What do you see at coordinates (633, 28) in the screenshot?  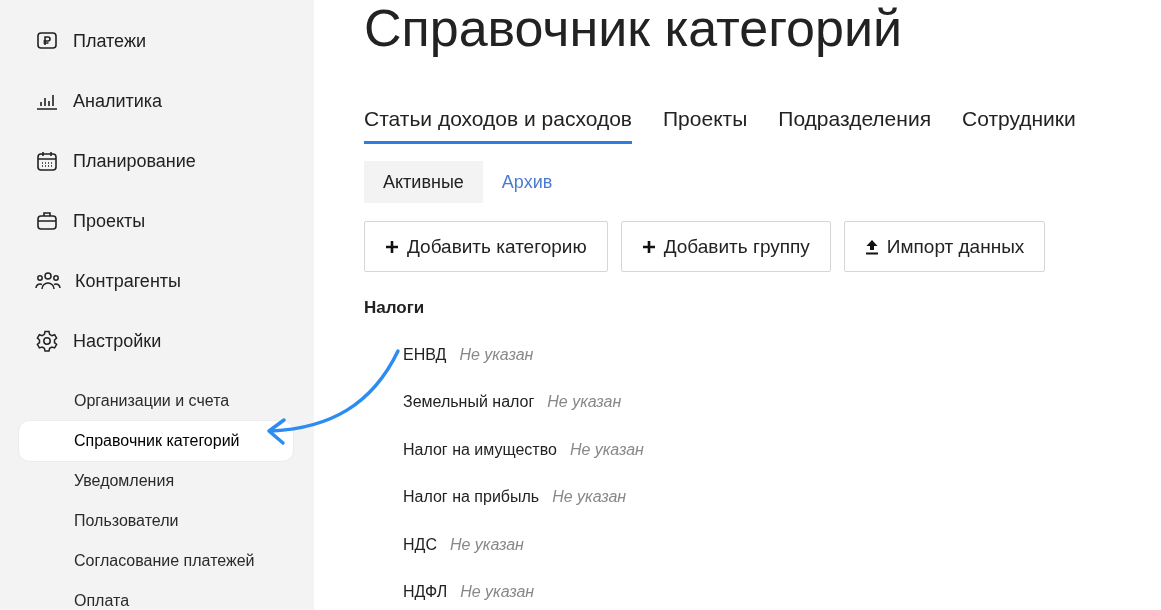 I see `page-title: Справочник категорий` at bounding box center [633, 28].